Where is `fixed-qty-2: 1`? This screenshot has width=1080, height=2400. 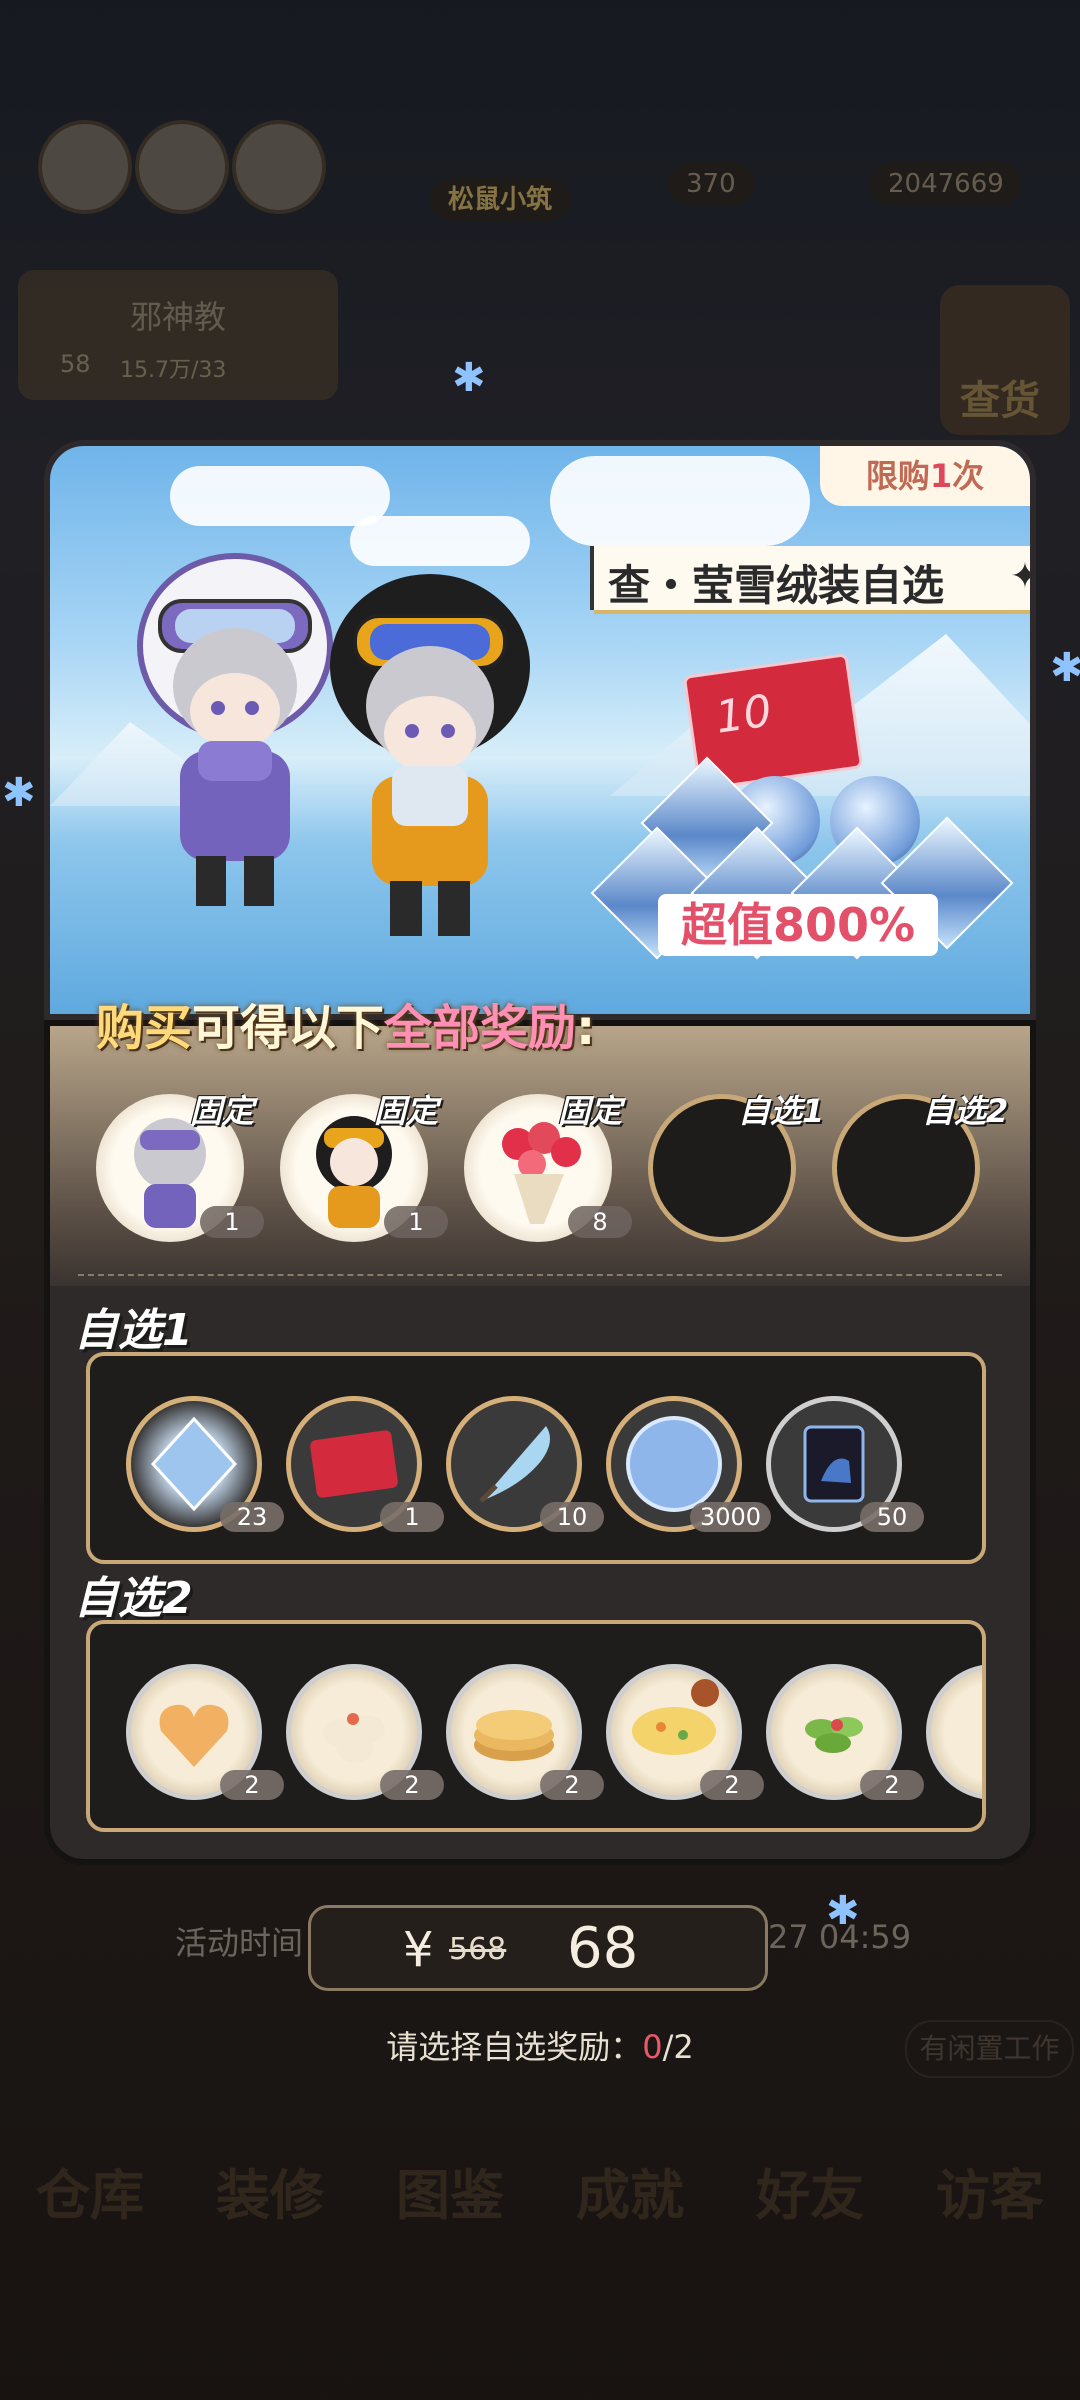
fixed-qty-2: 1 is located at coordinates (416, 1222).